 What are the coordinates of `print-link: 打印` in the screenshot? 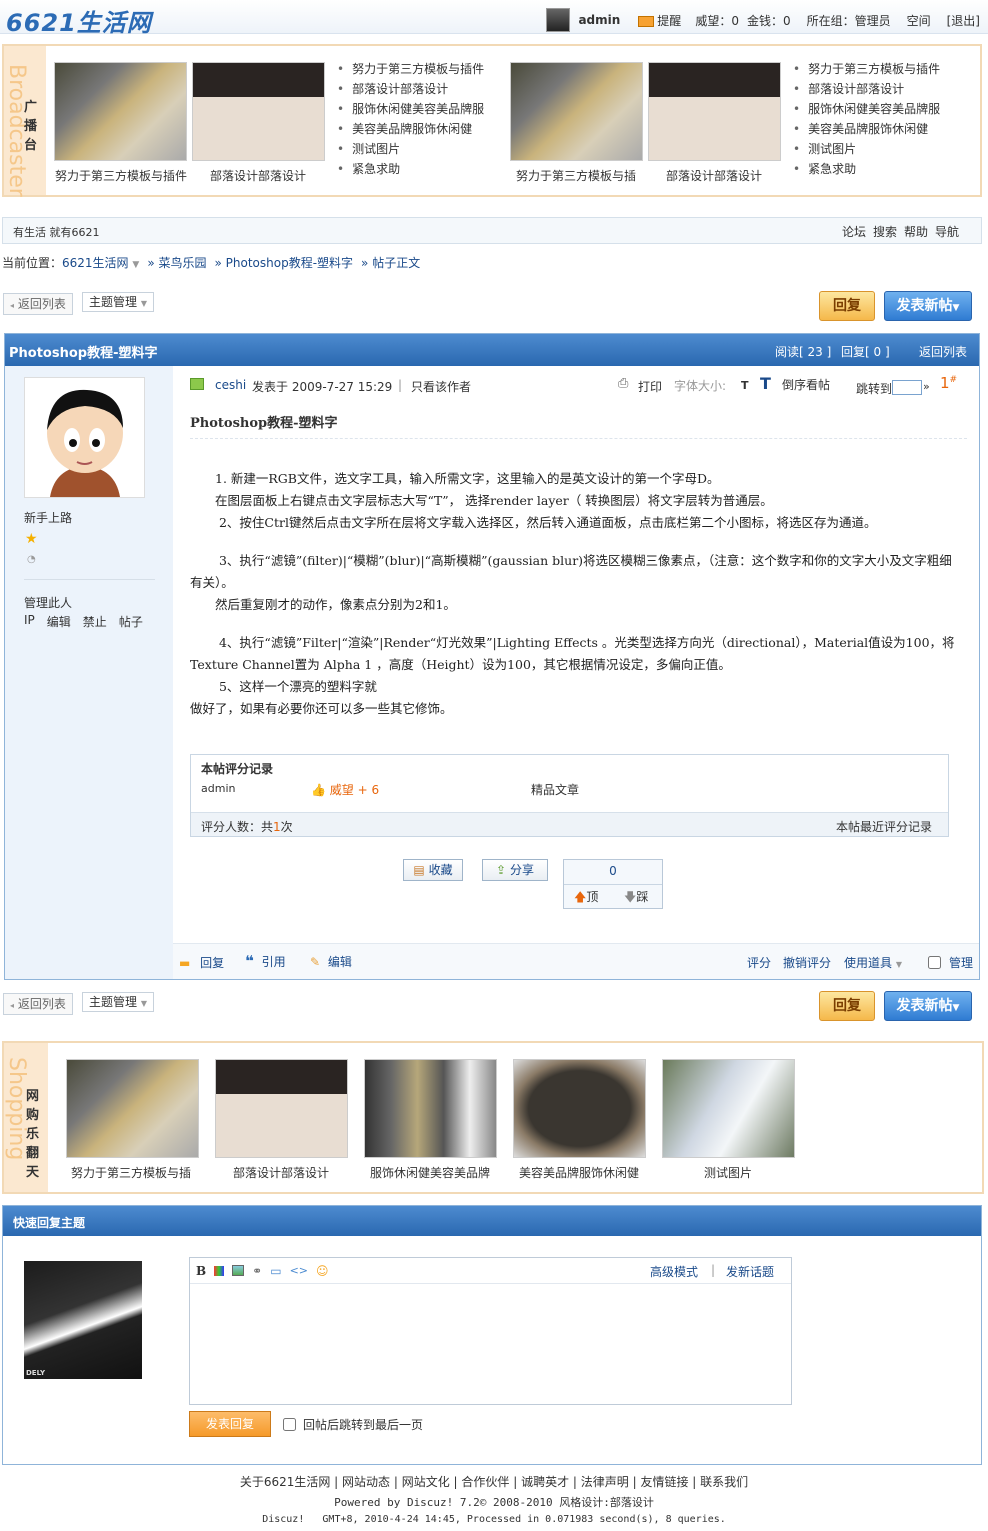 It's located at (650, 386).